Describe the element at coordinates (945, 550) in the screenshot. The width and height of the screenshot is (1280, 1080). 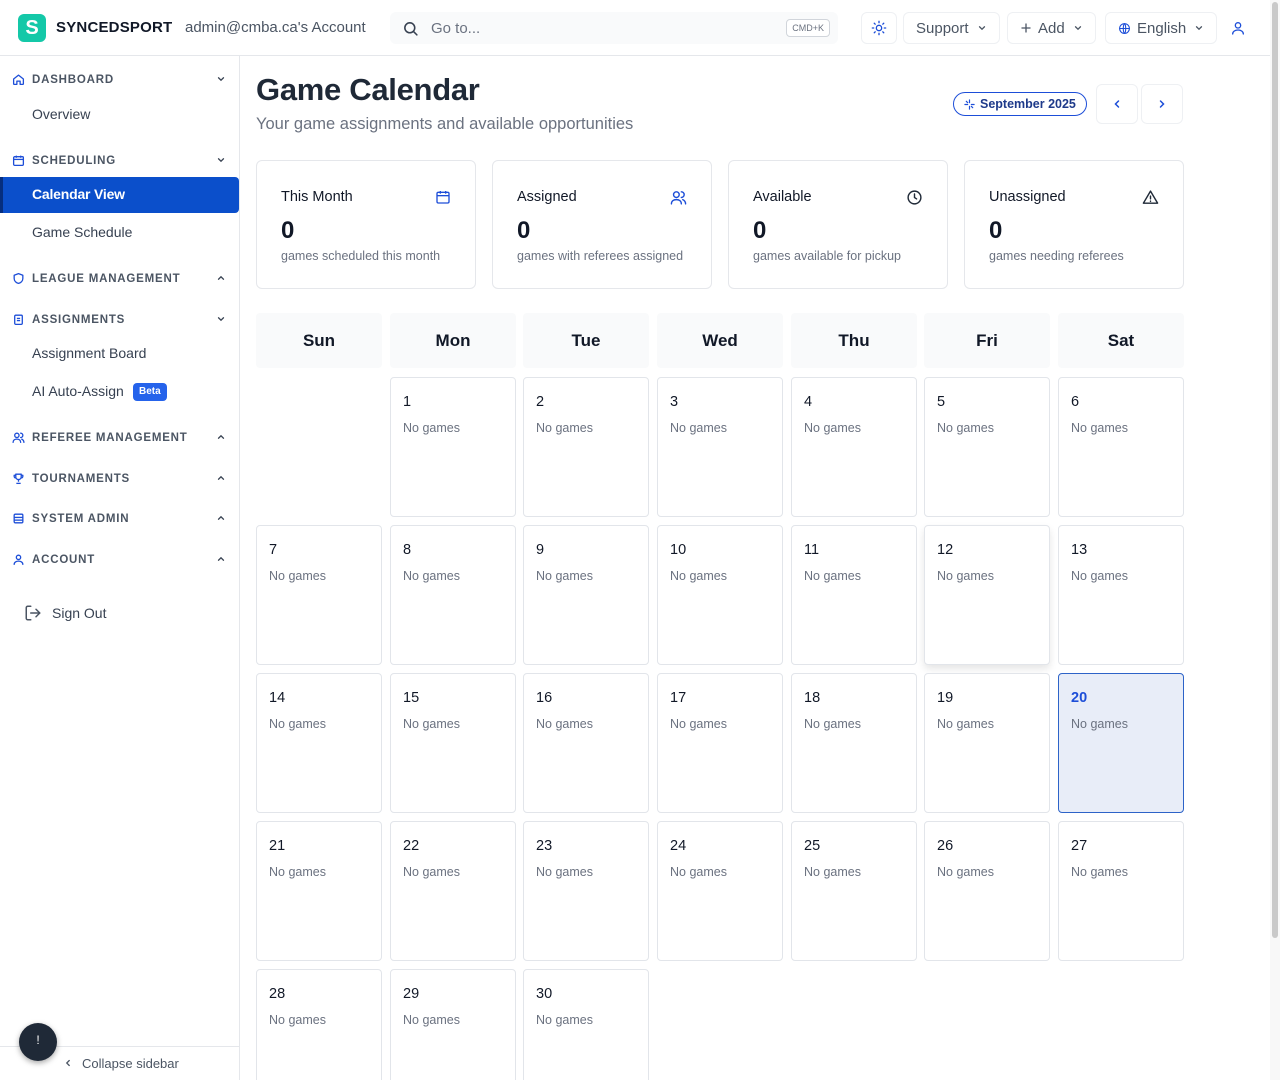
I see `day-number: 12` at that location.